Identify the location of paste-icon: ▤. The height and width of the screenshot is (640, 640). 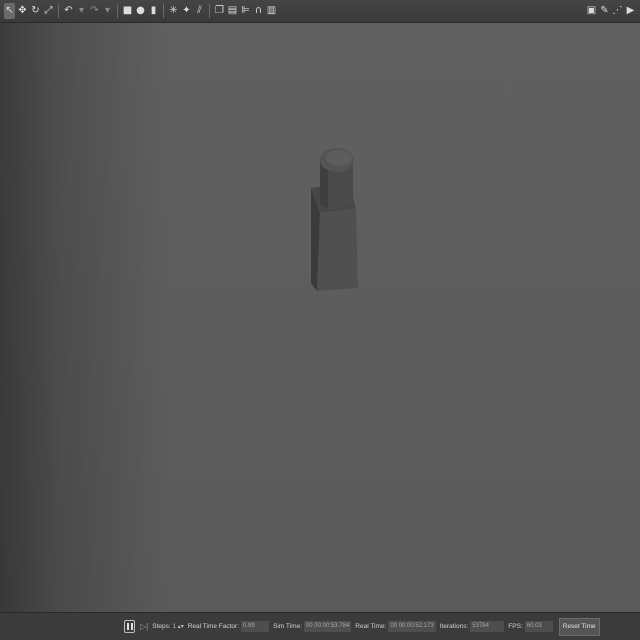
(232, 11).